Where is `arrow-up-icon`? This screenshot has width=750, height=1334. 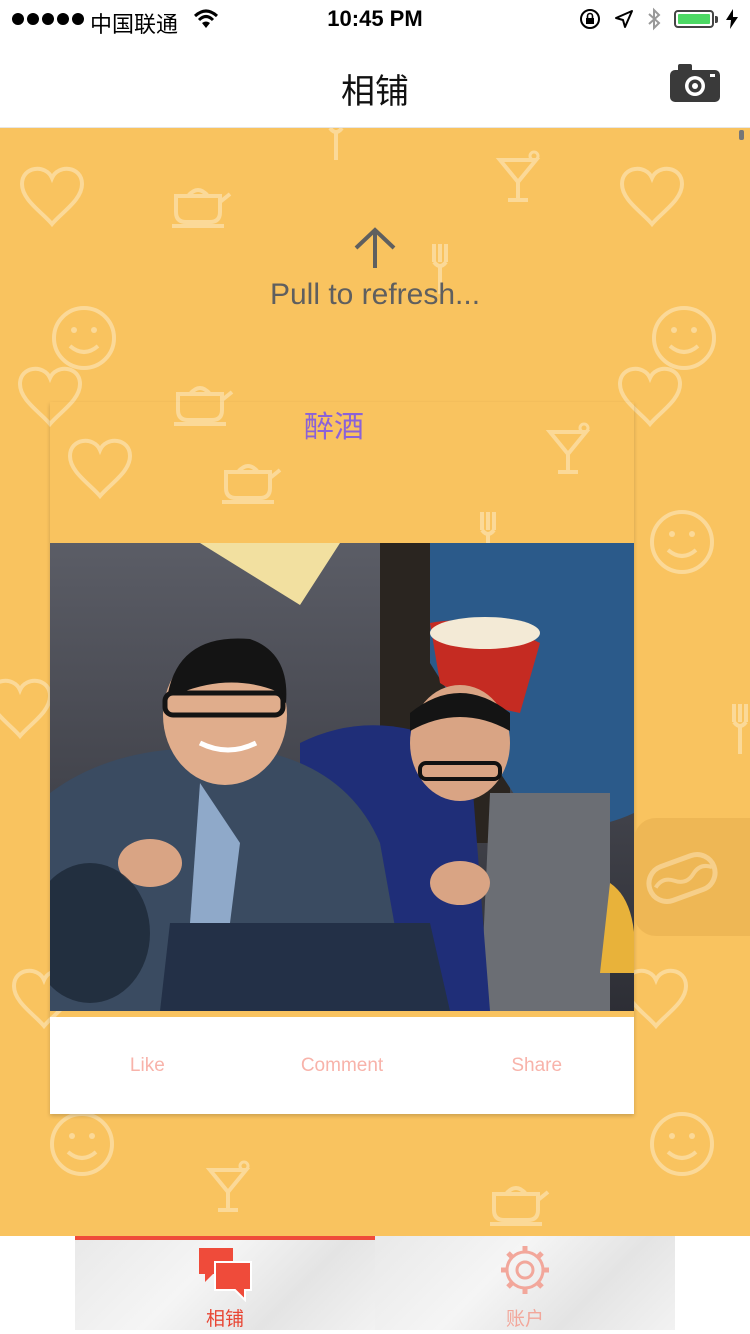
arrow-up-icon is located at coordinates (375, 247).